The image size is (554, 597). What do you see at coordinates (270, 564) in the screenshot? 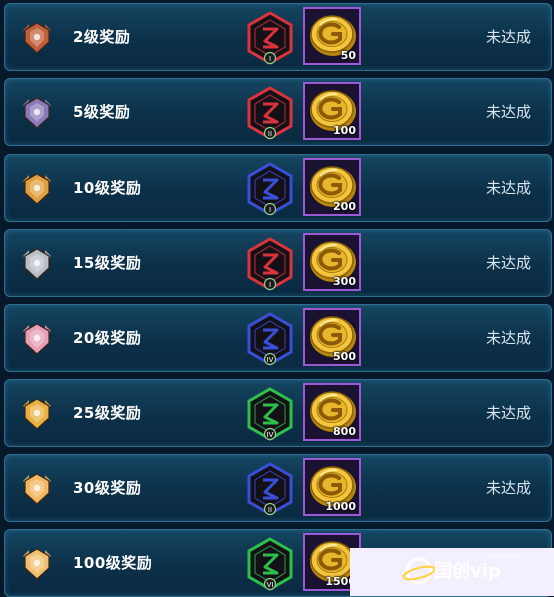
I see `rune-icon: VI` at bounding box center [270, 564].